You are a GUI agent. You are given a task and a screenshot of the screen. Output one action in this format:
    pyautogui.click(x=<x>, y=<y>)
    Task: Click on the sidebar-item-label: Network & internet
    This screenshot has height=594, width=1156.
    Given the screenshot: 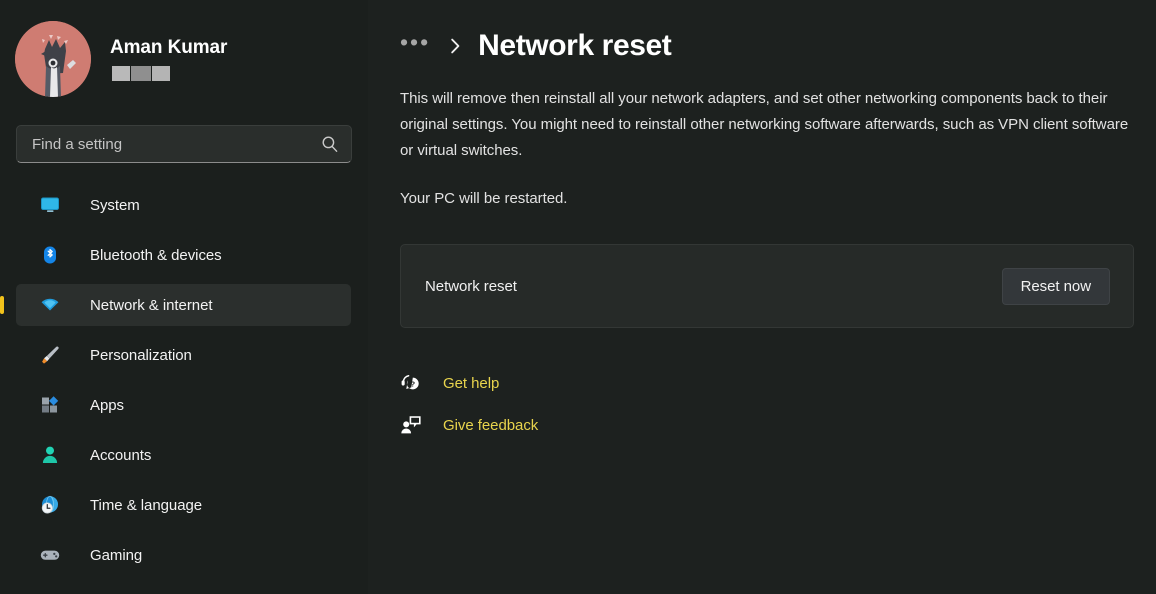 What is the action you would take?
    pyautogui.click(x=151, y=305)
    